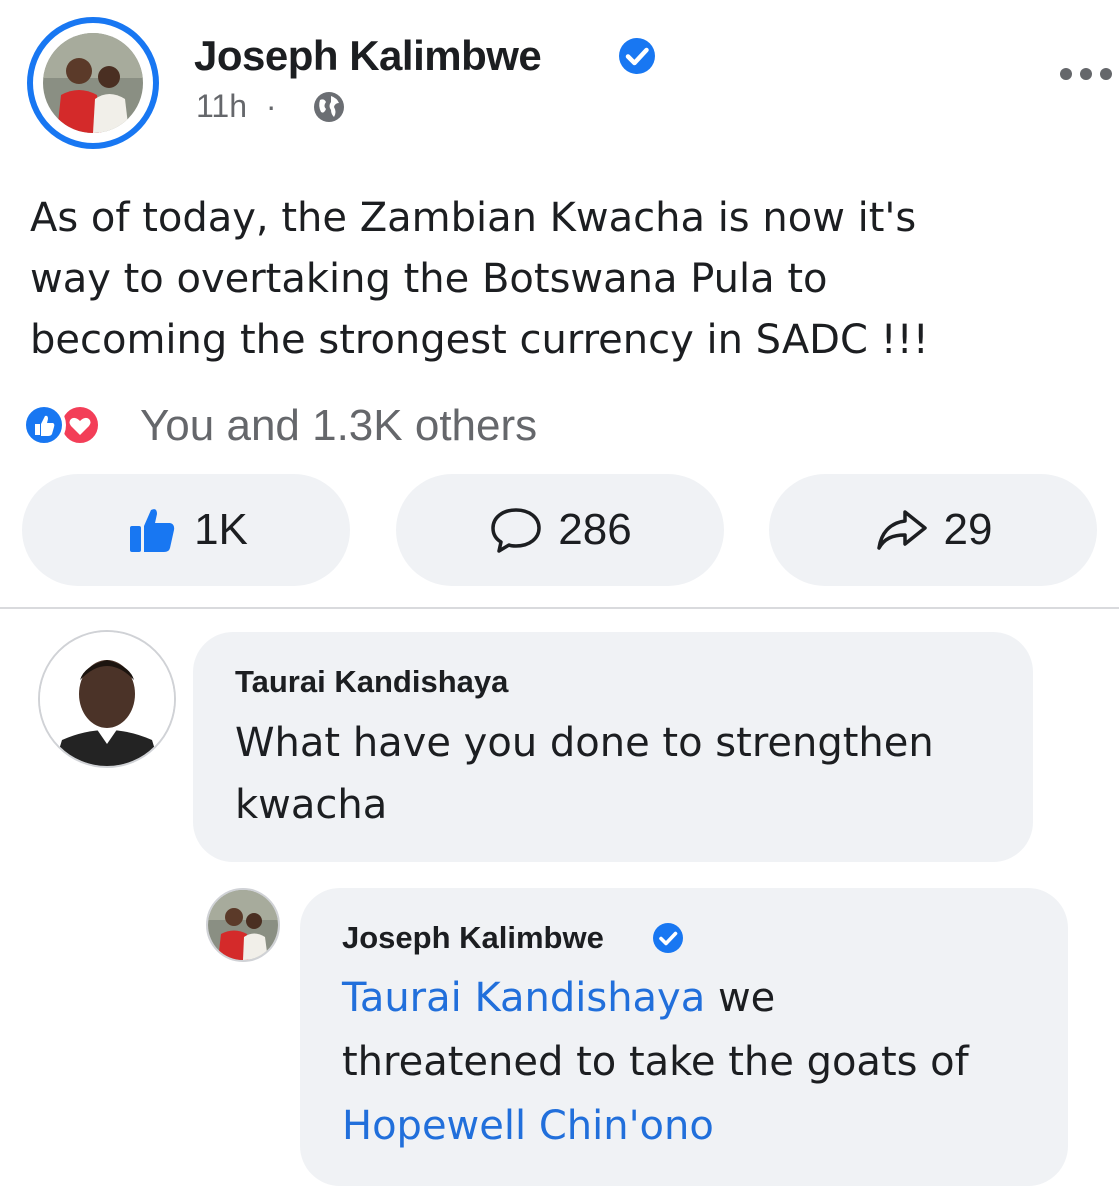  Describe the element at coordinates (528, 1126) in the screenshot. I see `mention-link: Hopewell Chin'ono` at that location.